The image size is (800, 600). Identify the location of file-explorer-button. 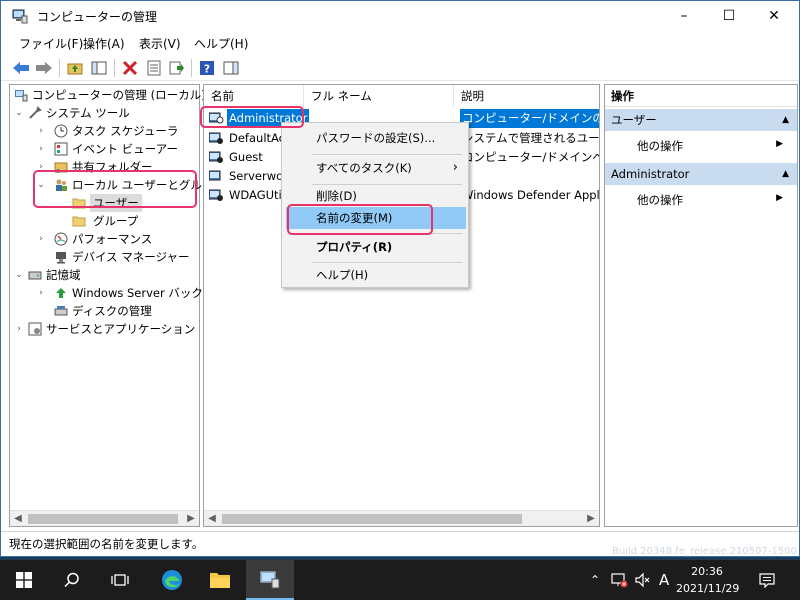
(220, 580).